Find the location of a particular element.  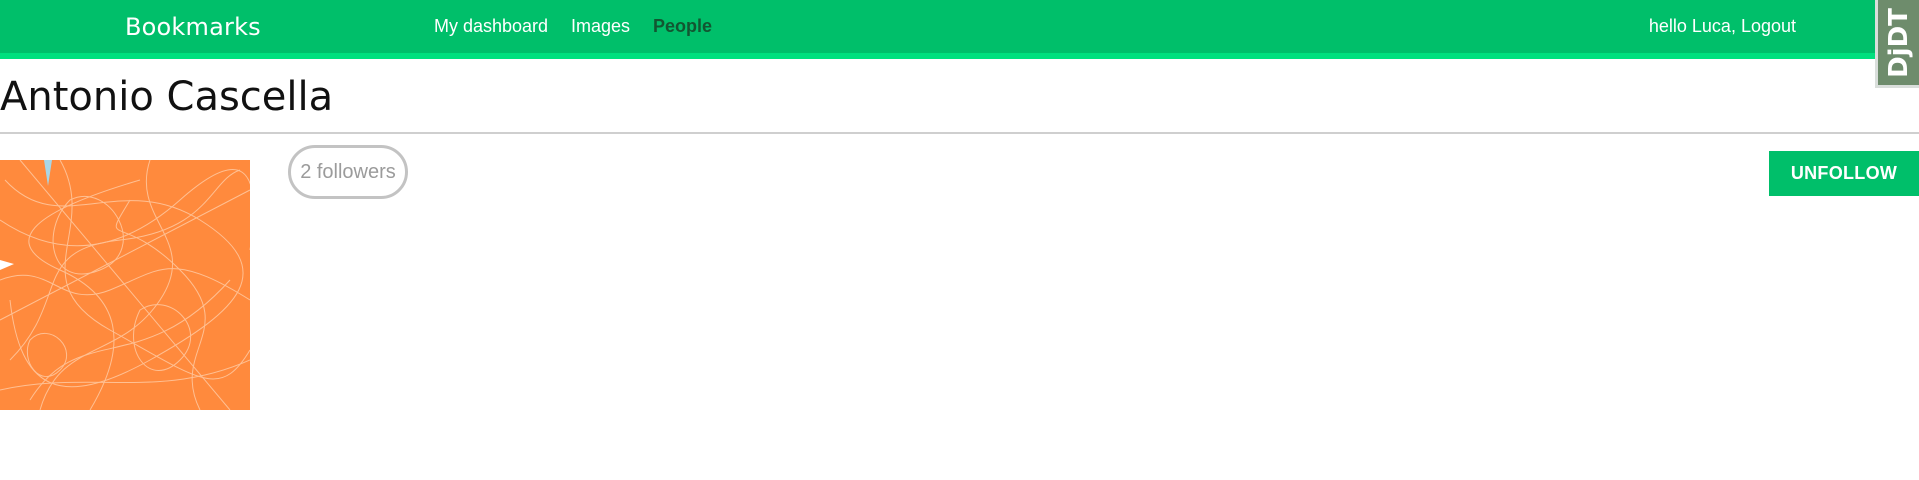

site-logo: Bookmarks is located at coordinates (193, 27).